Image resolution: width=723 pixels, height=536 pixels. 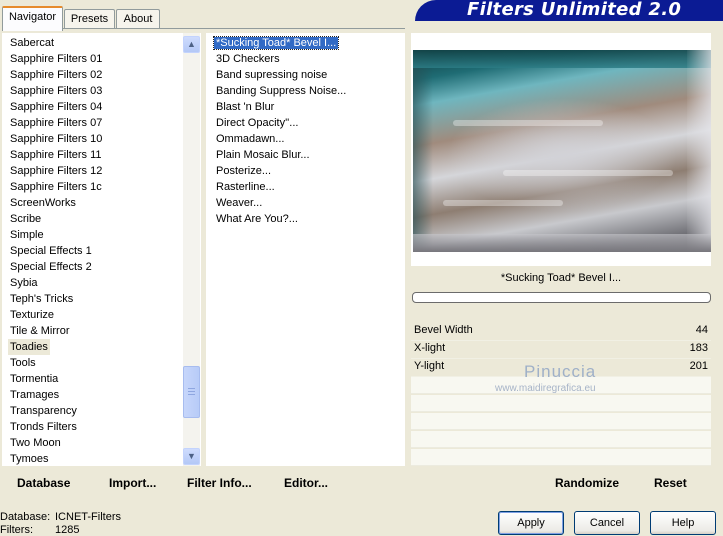 What do you see at coordinates (560, 371) in the screenshot?
I see `watermark-name: Pinuccia` at bounding box center [560, 371].